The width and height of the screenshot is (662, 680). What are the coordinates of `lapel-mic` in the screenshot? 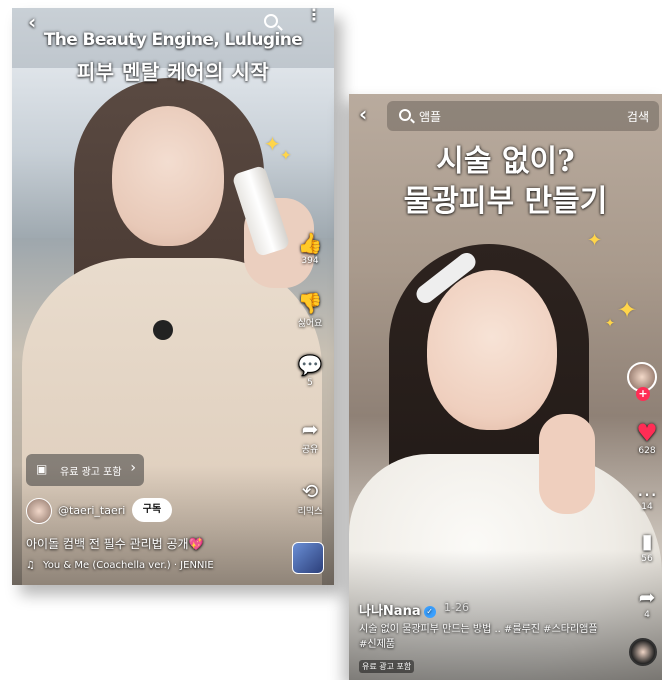 It's located at (163, 330).